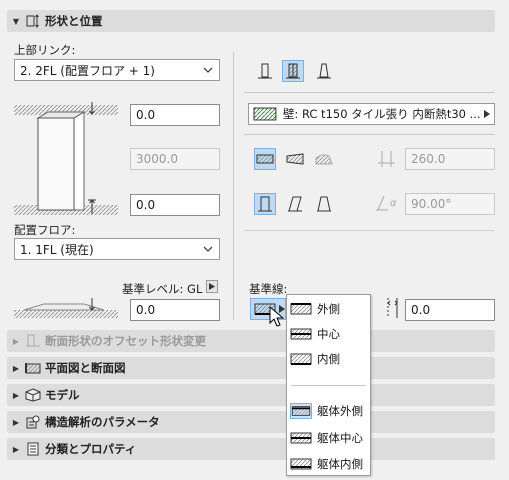 This screenshot has height=480, width=509. What do you see at coordinates (87, 70) in the screenshot?
I see `top-link-value: 2. 2FL (配置フロア + 1)` at bounding box center [87, 70].